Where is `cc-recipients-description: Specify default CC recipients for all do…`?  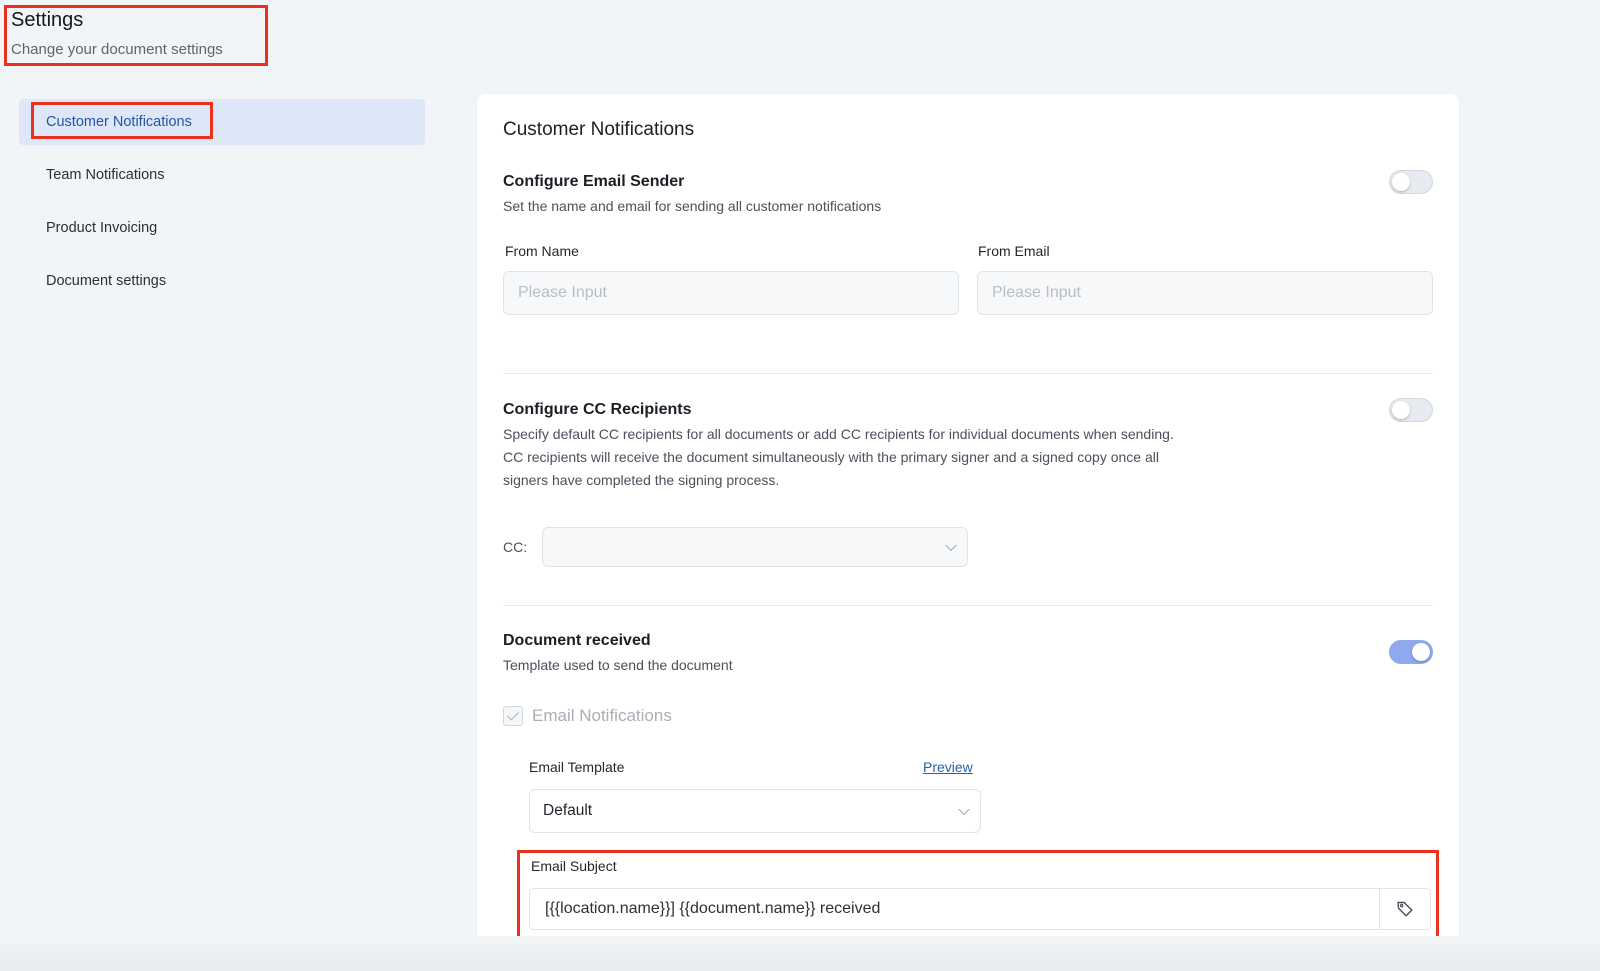
cc-recipients-description: Specify default CC recipients for all do… is located at coordinates (968, 457).